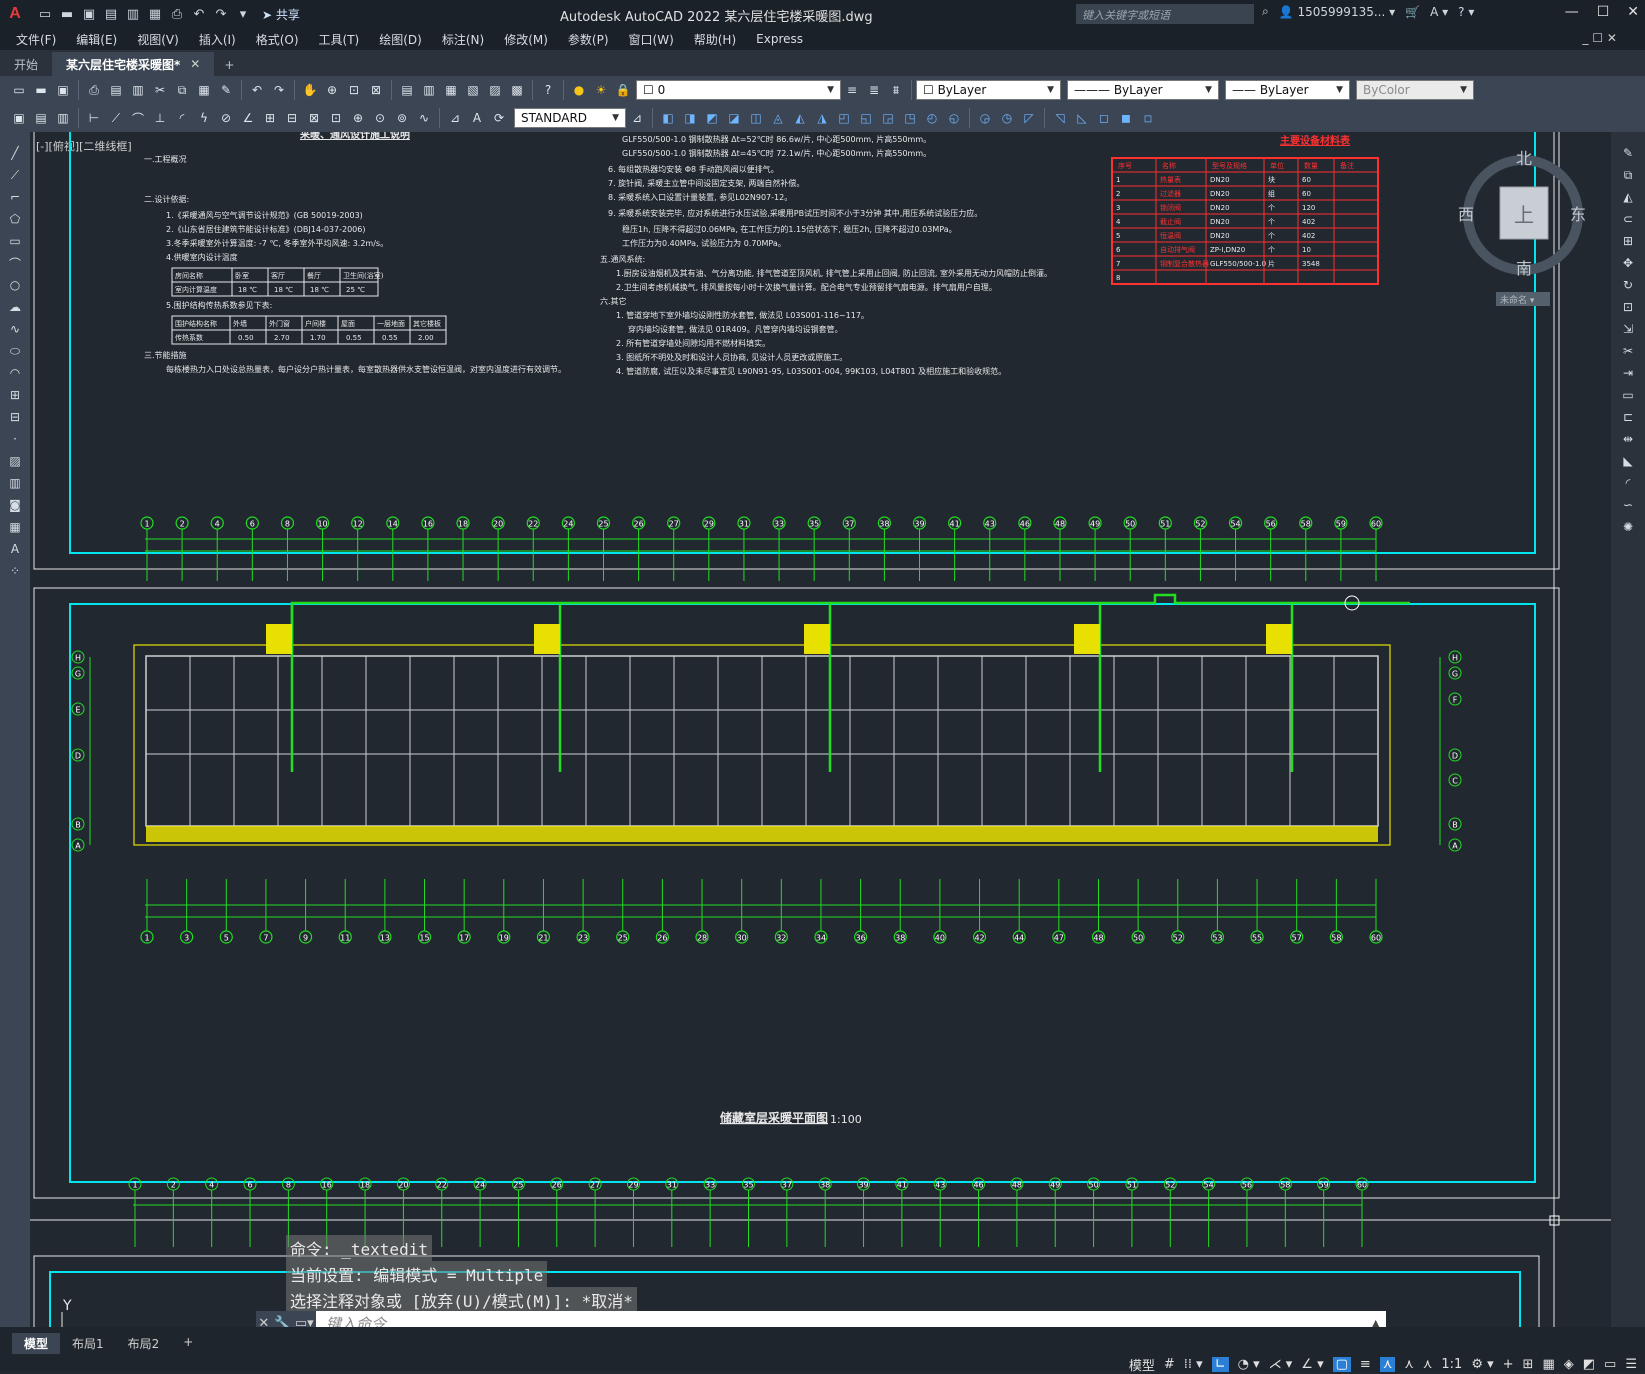  What do you see at coordinates (1628, 527) in the screenshot?
I see `explode-icon: ✺` at bounding box center [1628, 527].